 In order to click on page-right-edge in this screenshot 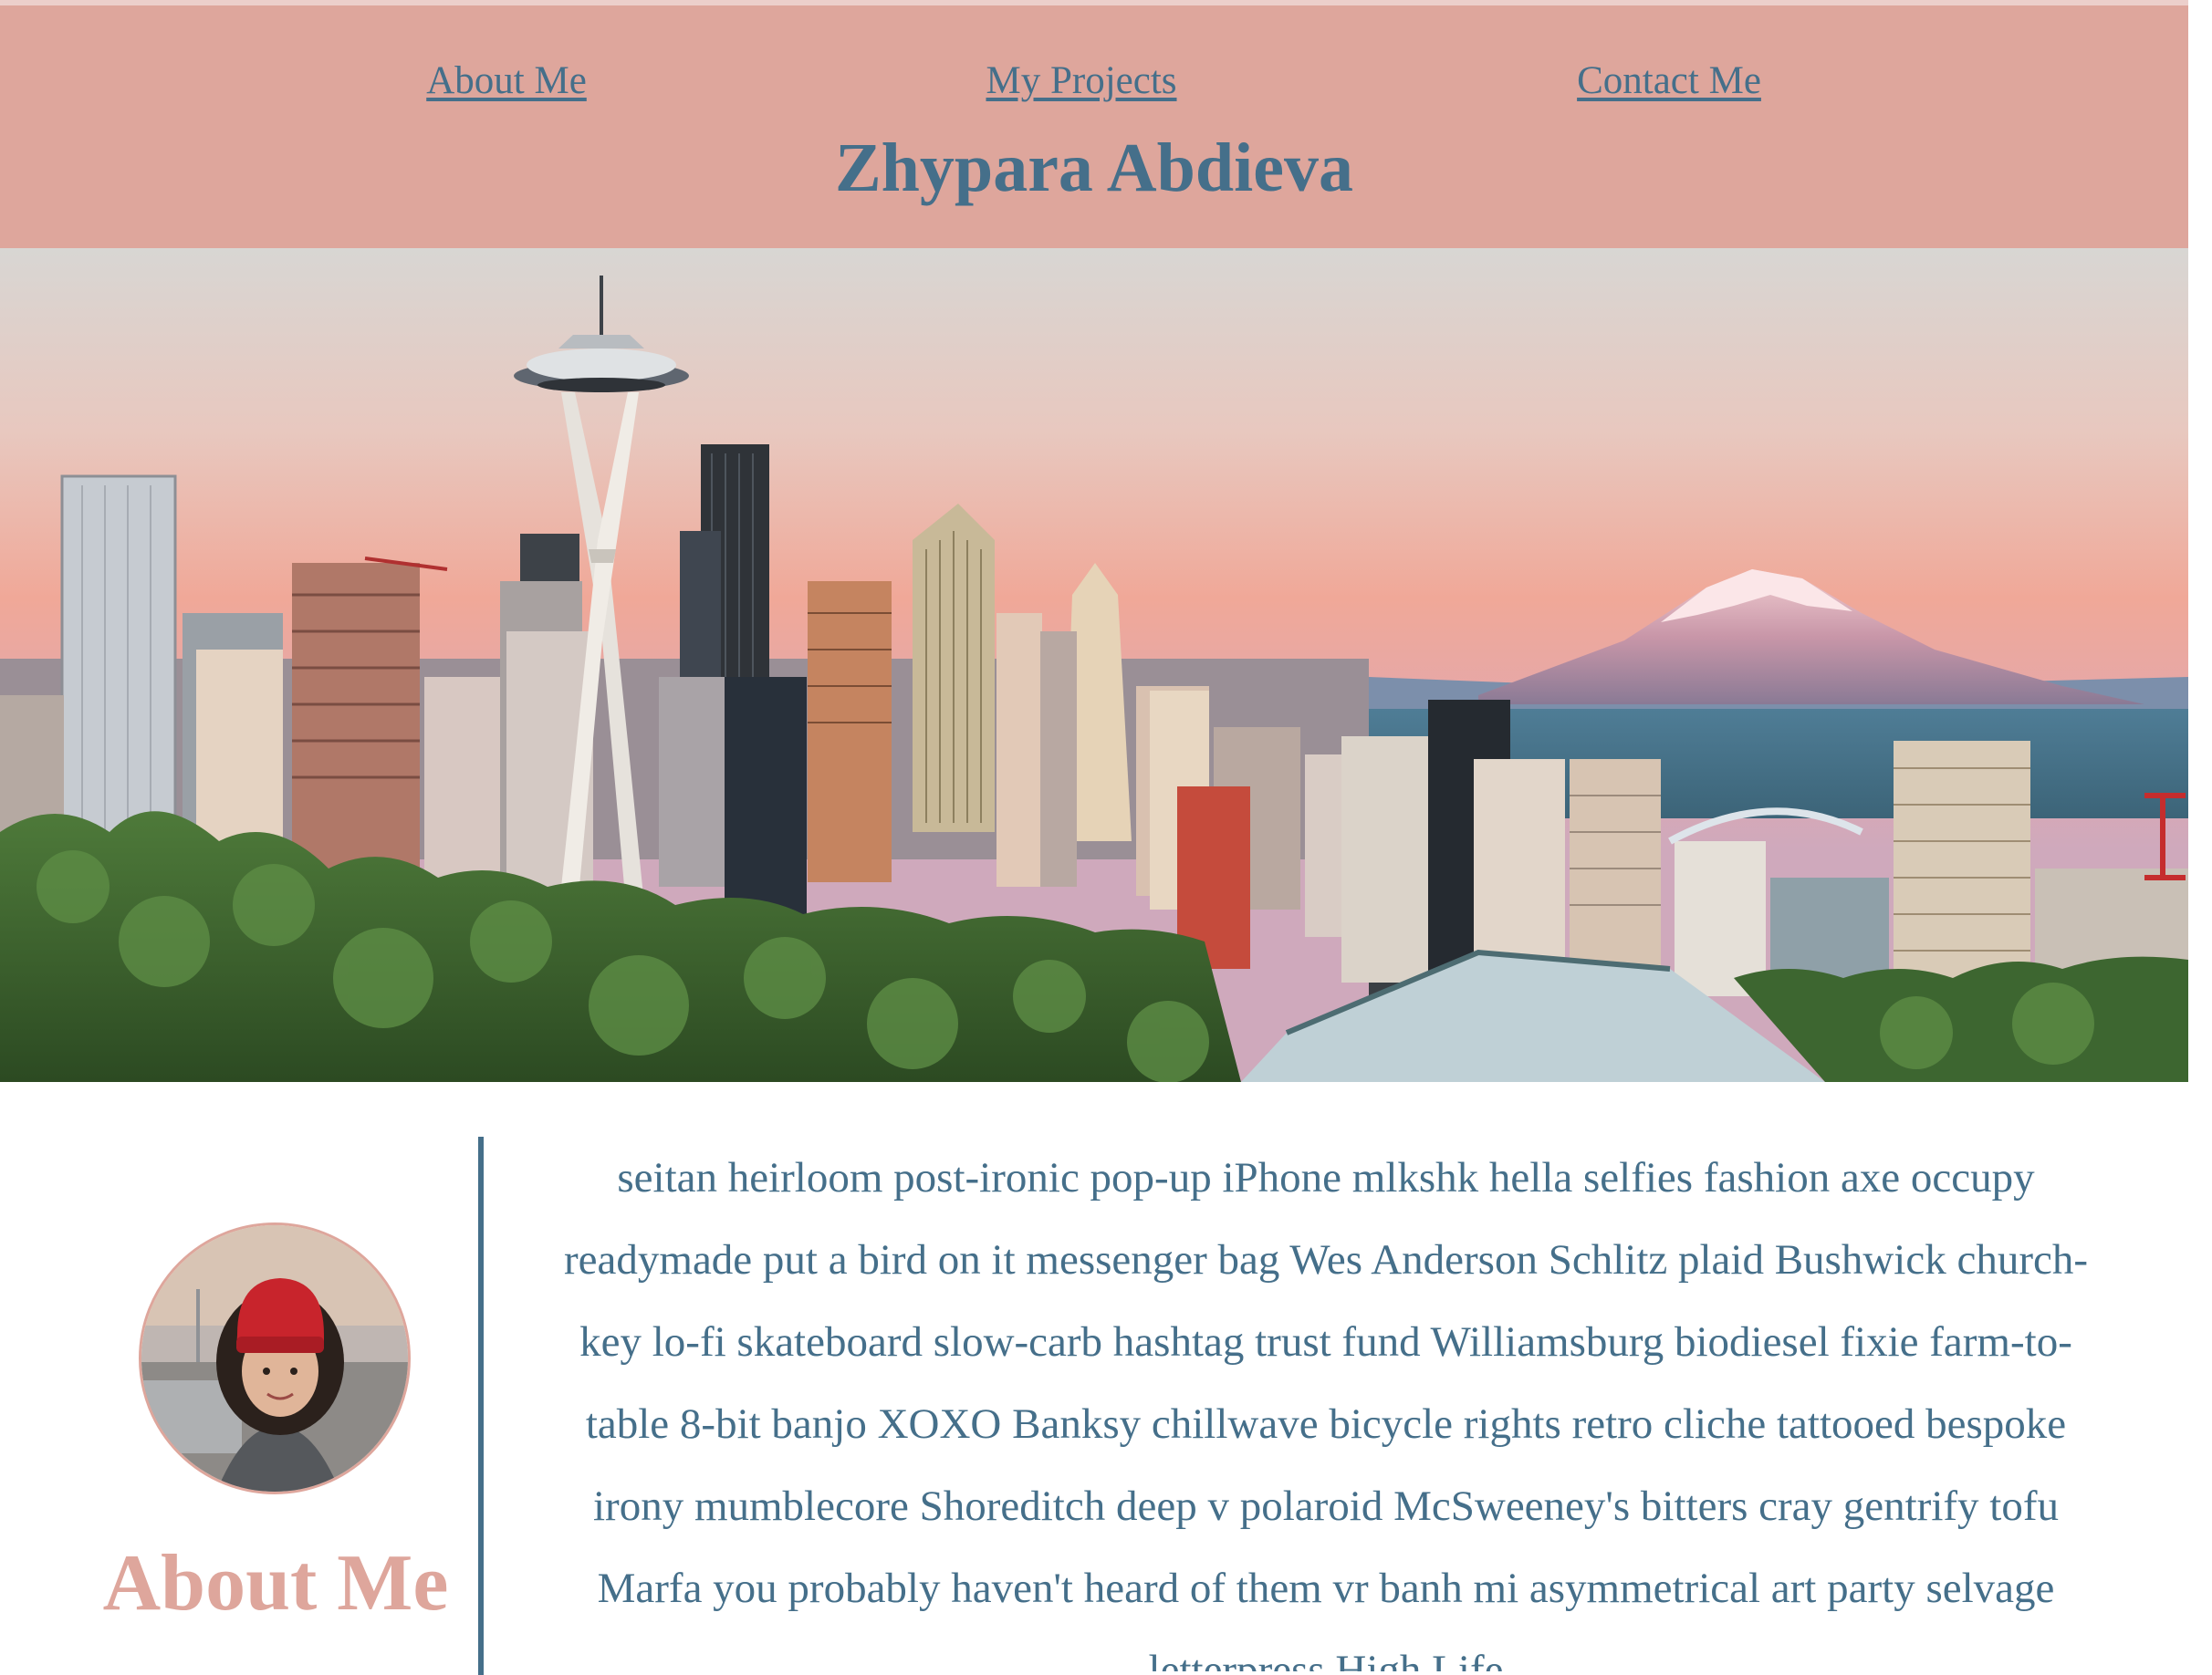, I will do `click(2200, 836)`.